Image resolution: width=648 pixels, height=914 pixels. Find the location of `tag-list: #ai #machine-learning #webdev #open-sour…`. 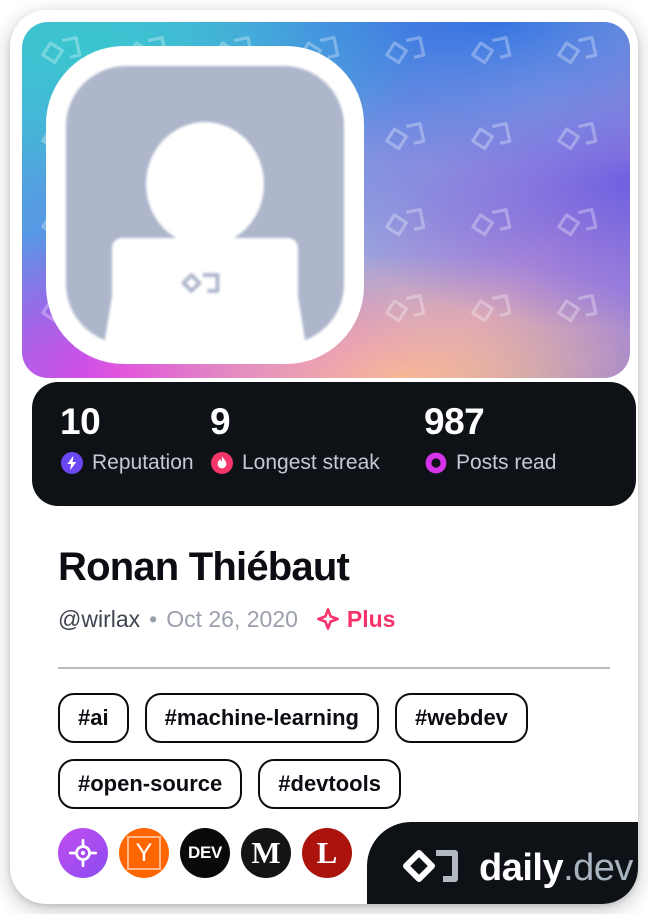

tag-list: #ai #machine-learning #webdev #open-sour… is located at coordinates (338, 751).